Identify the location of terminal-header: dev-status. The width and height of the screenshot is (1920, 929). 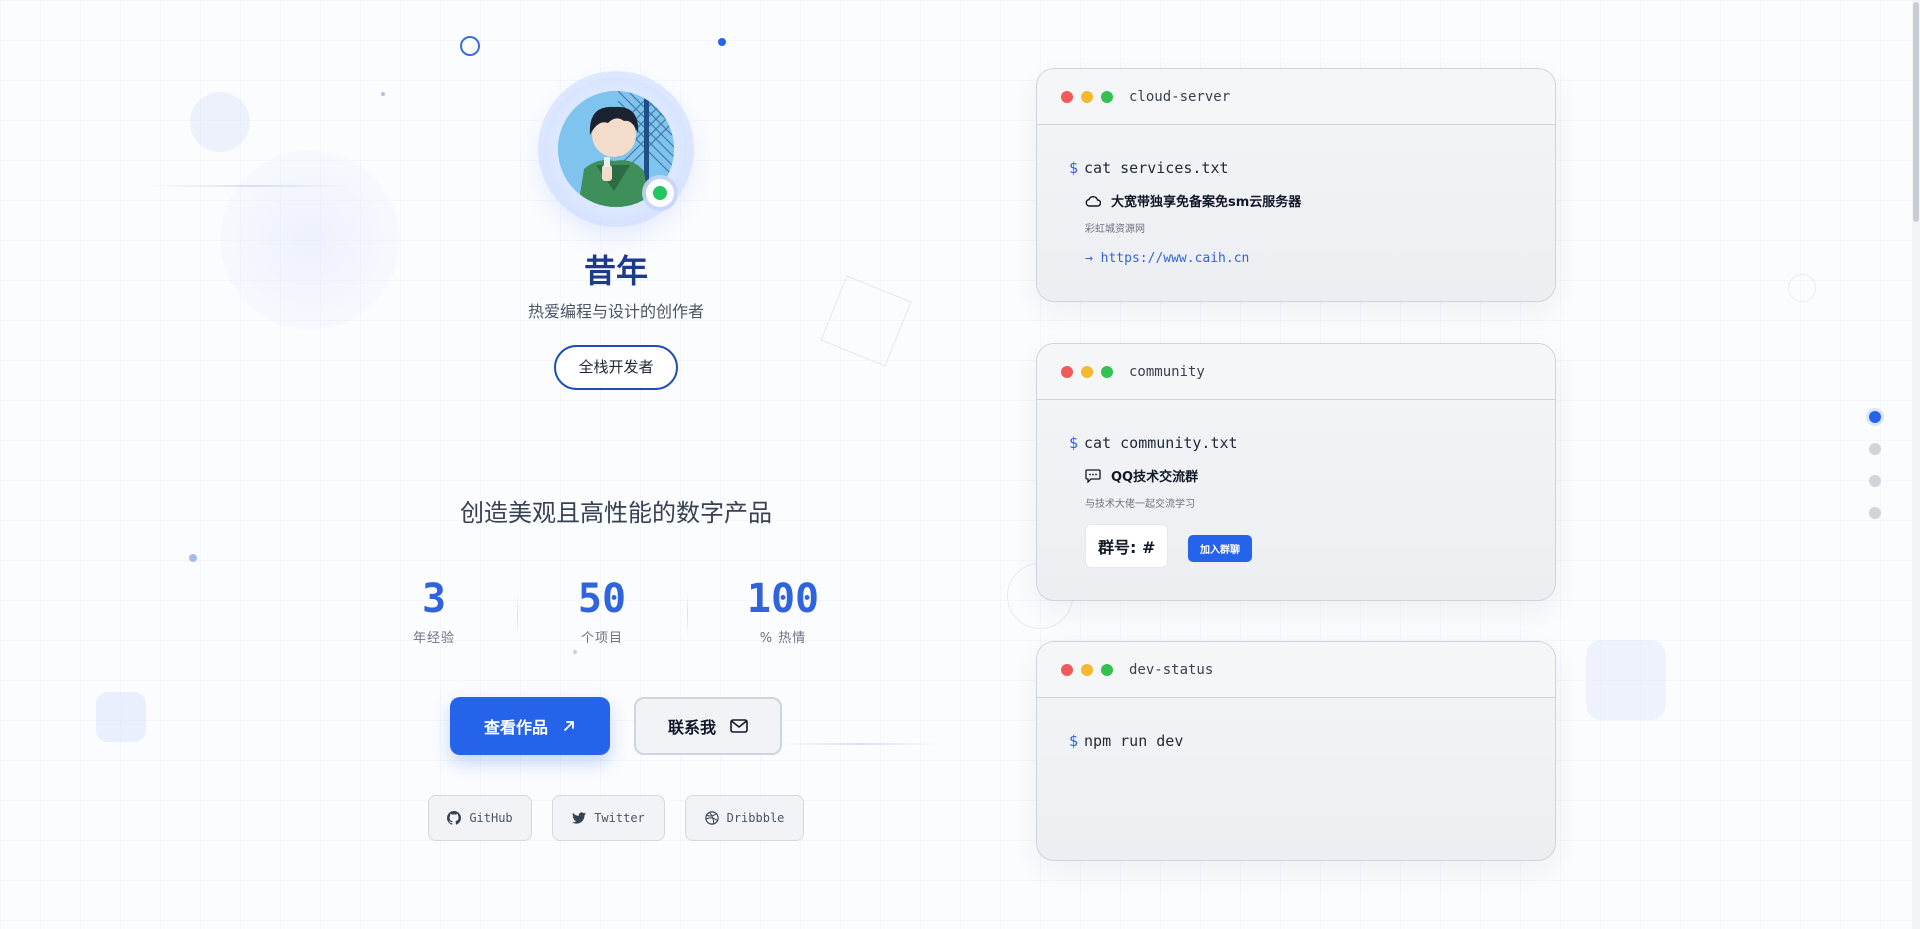
(1296, 670).